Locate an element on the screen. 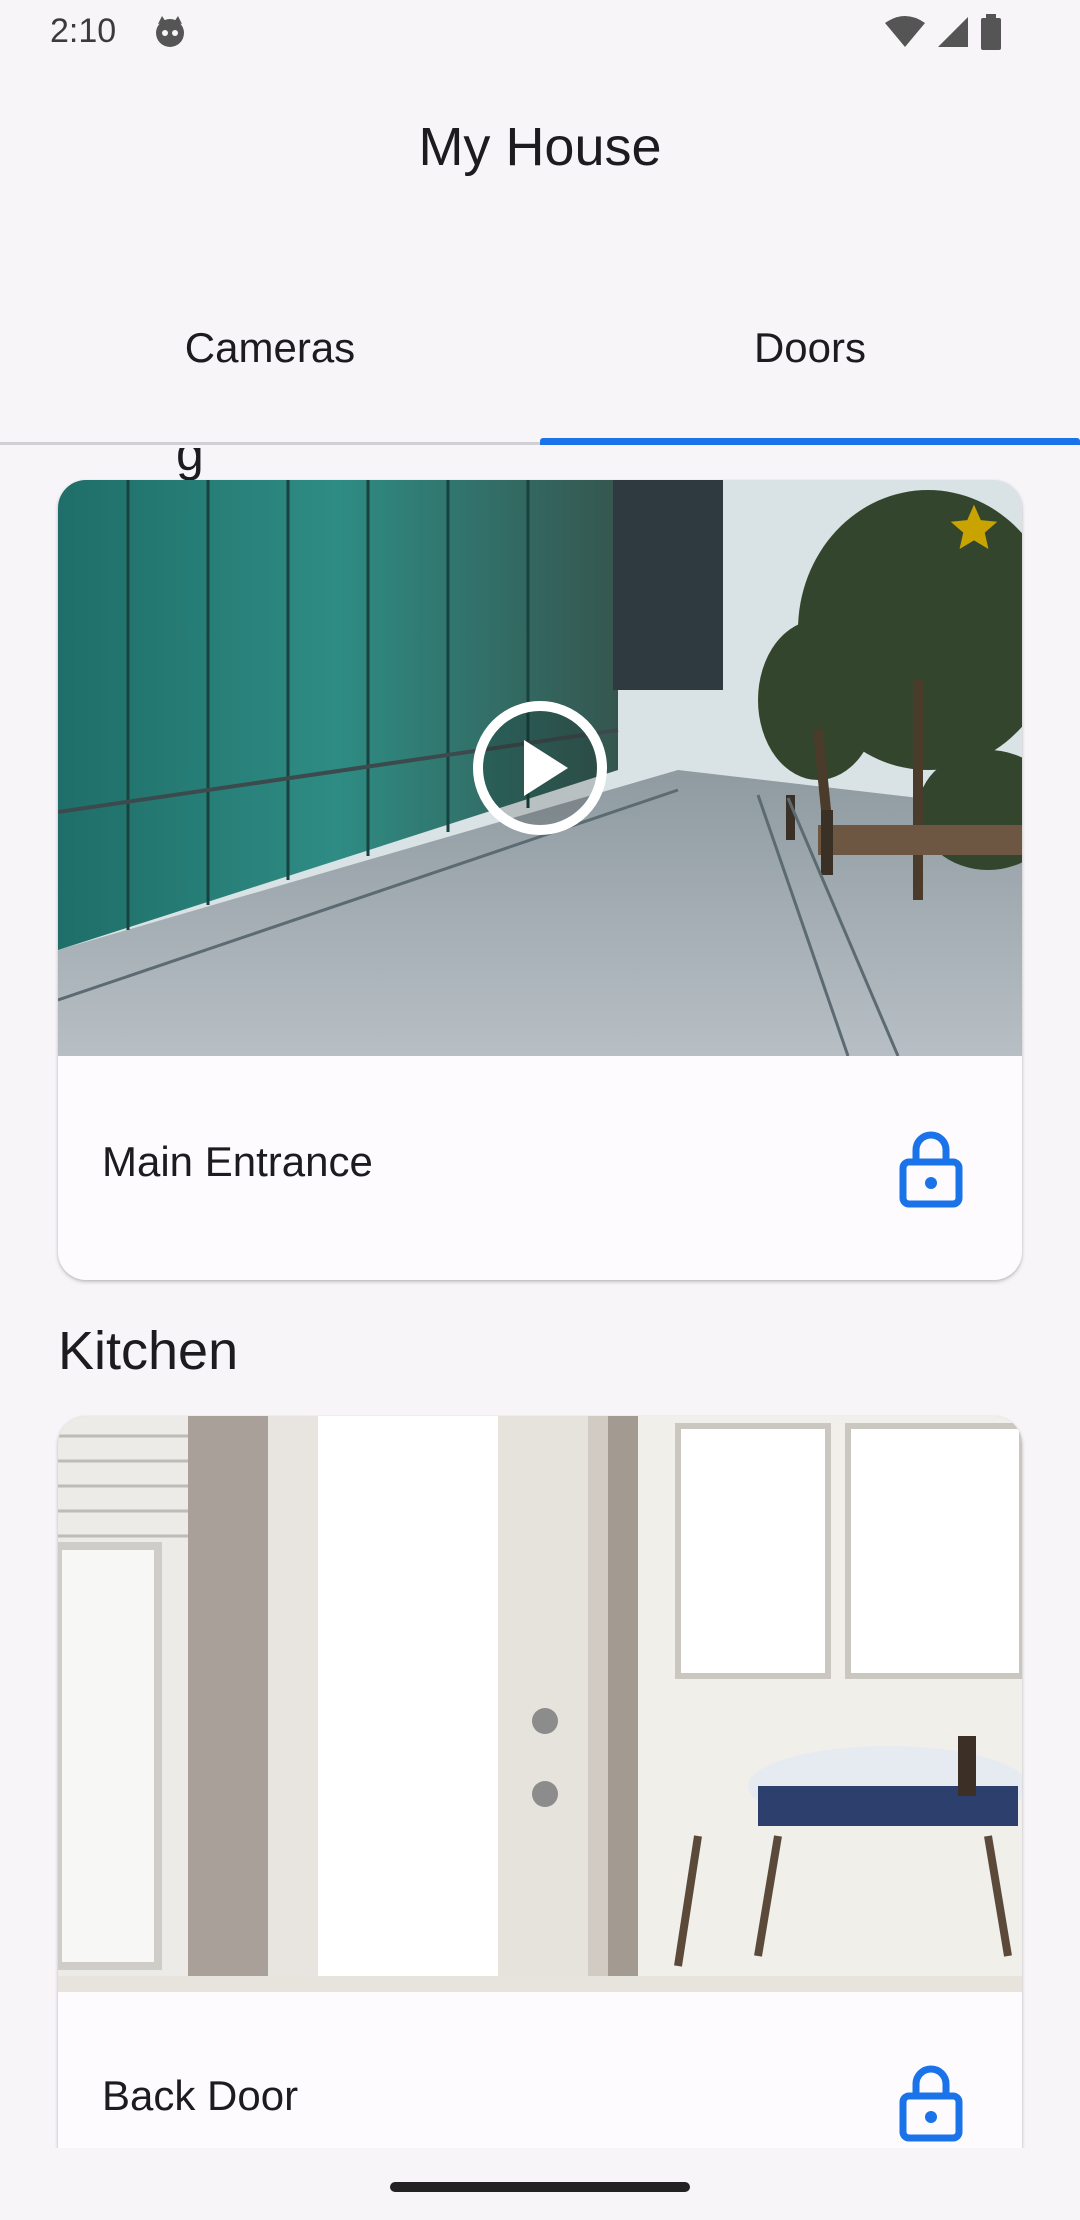 Image resolution: width=1080 pixels, height=2220 pixels. door-name: Back Door is located at coordinates (200, 2095).